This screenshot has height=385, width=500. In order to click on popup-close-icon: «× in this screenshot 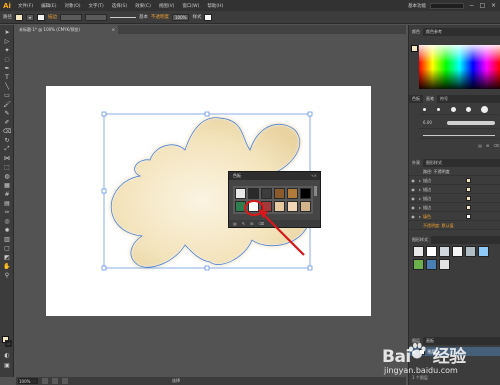, I will do `click(314, 176)`.